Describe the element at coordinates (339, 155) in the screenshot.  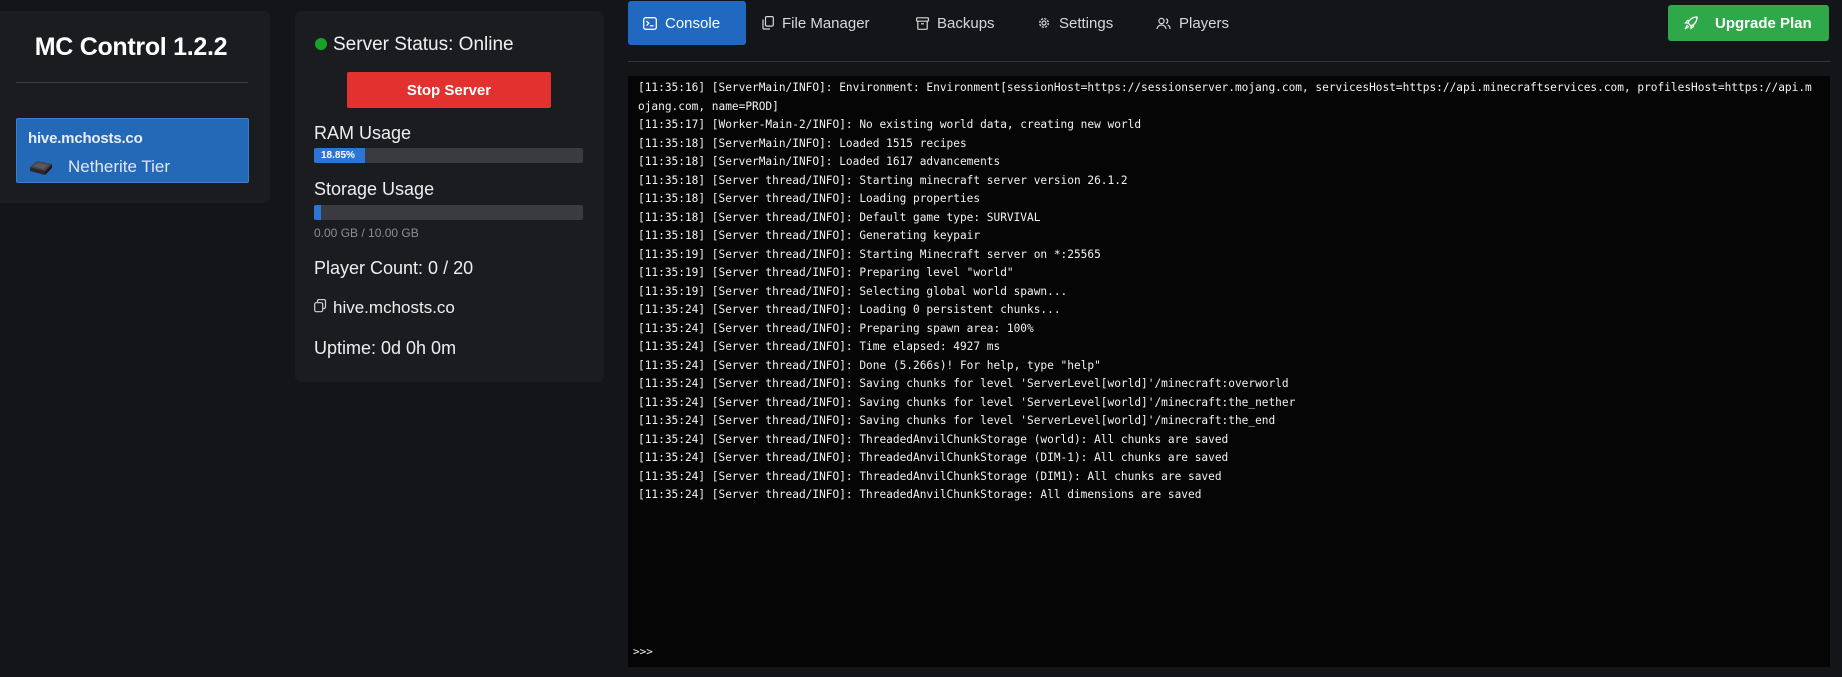
I see `ram-usage-fill: 18.85%` at that location.